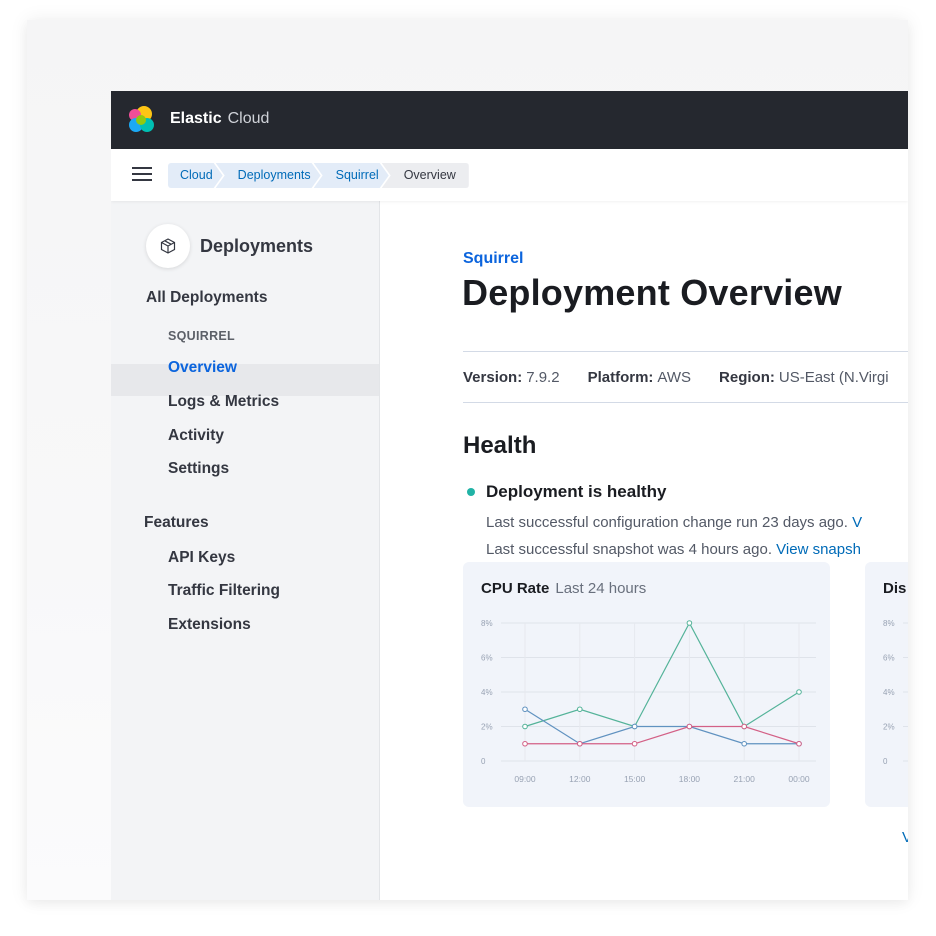 This screenshot has width=936, height=936. Describe the element at coordinates (202, 368) in the screenshot. I see `sidebar-item-overview: Overview` at that location.